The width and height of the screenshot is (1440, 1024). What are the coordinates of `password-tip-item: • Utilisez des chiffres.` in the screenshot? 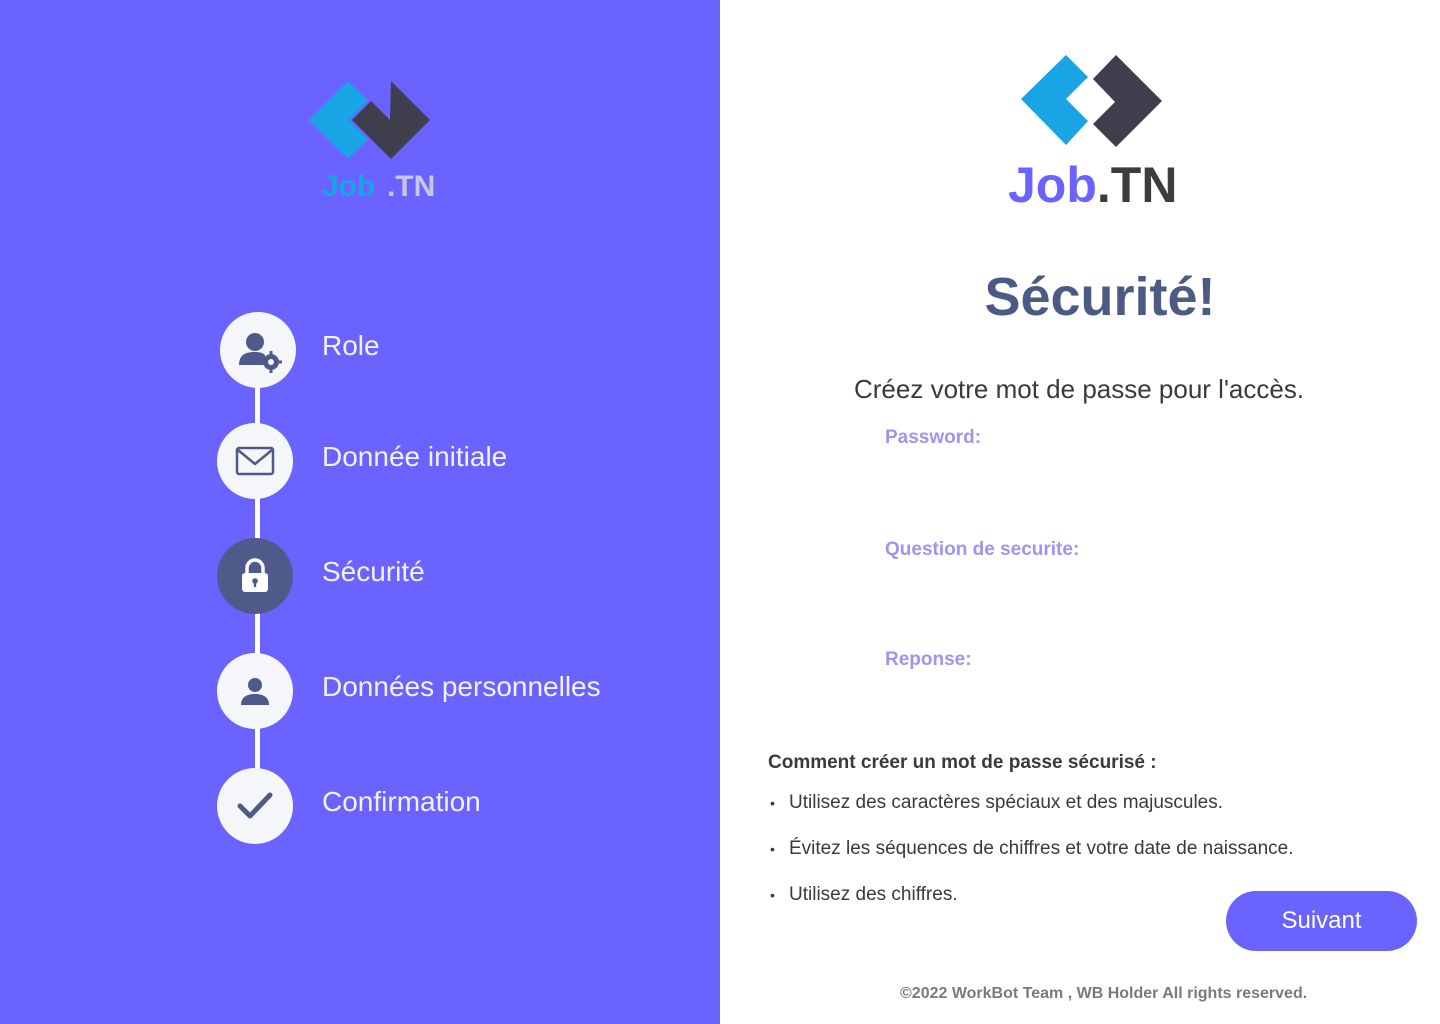 It's located at (864, 895).